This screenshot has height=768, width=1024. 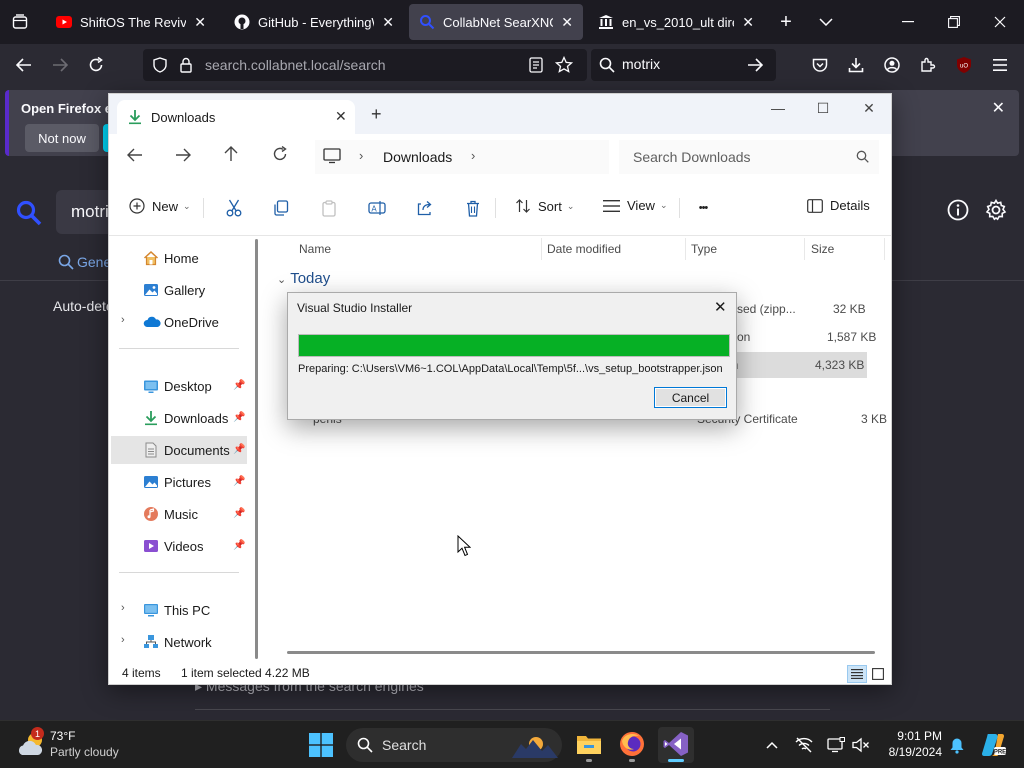 What do you see at coordinates (179, 322) in the screenshot?
I see `nav-item-onedrive: › OneDrive` at bounding box center [179, 322].